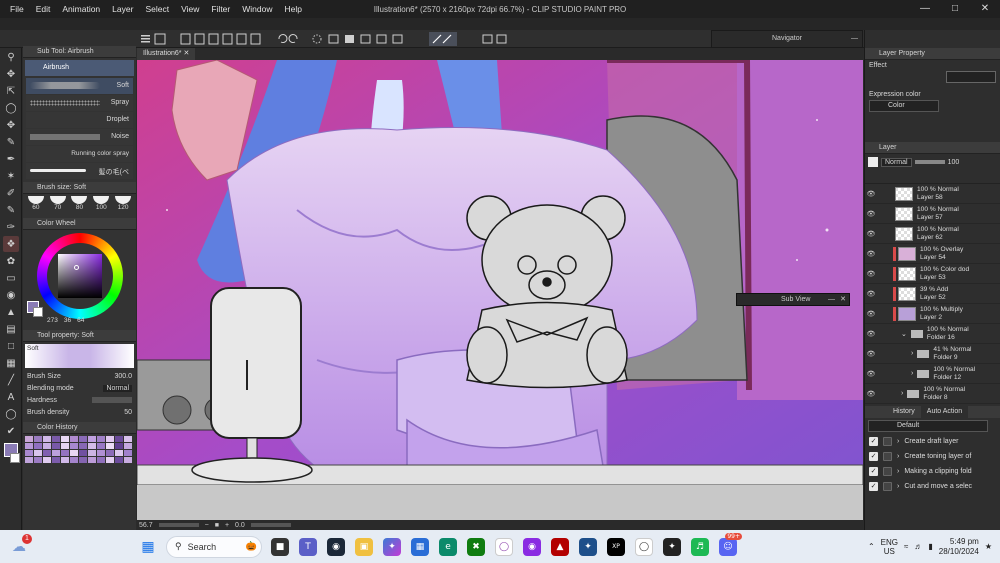  Describe the element at coordinates (11, 108) in the screenshot. I see `lasso-tool-icon: ◯` at that location.